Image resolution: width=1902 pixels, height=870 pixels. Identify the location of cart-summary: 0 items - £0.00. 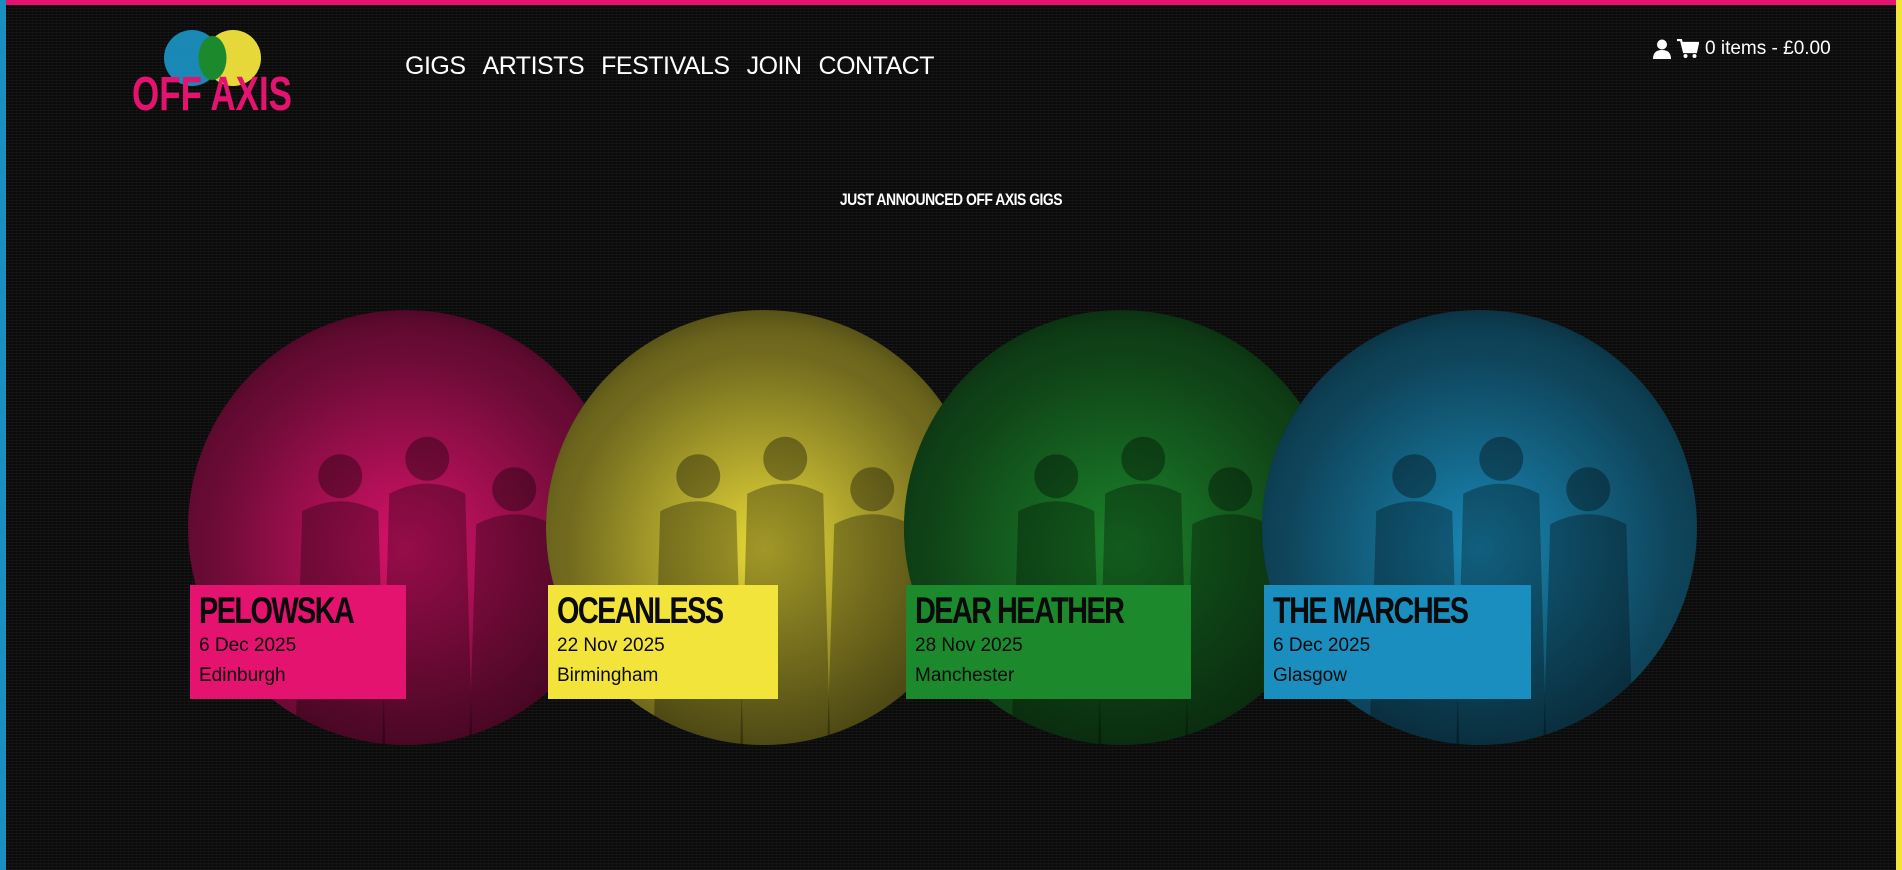
(1768, 49).